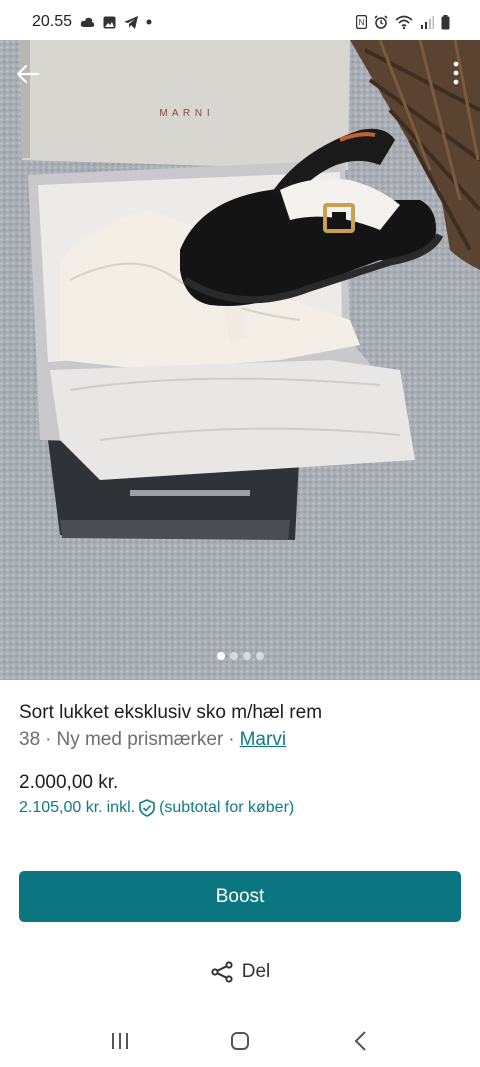 This screenshot has width=480, height=1067. Describe the element at coordinates (240, 896) in the screenshot. I see `boost-button: Boost` at that location.